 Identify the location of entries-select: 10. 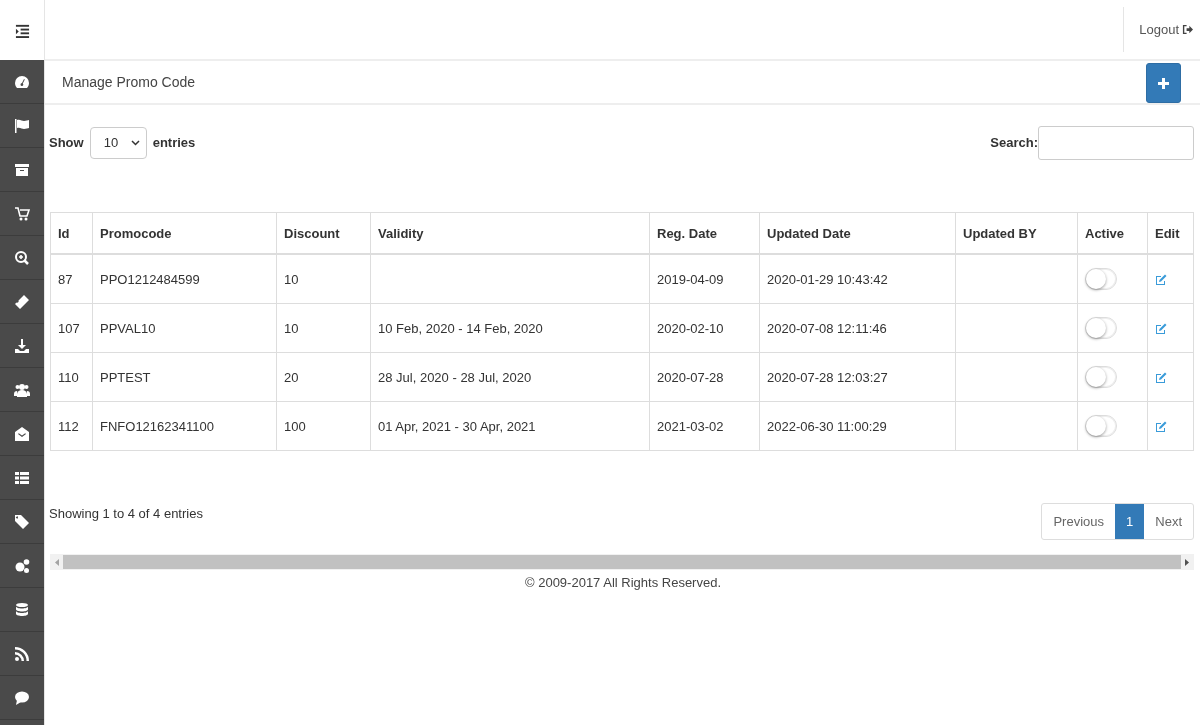
(118, 142).